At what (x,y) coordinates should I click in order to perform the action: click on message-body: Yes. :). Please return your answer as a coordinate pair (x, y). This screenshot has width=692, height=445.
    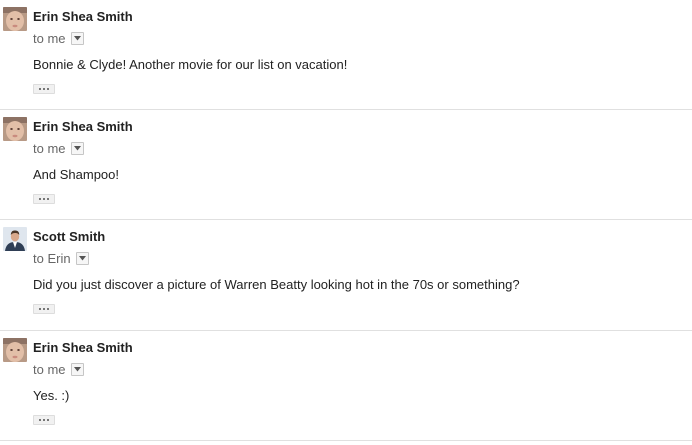
    Looking at the image, I should click on (51, 395).